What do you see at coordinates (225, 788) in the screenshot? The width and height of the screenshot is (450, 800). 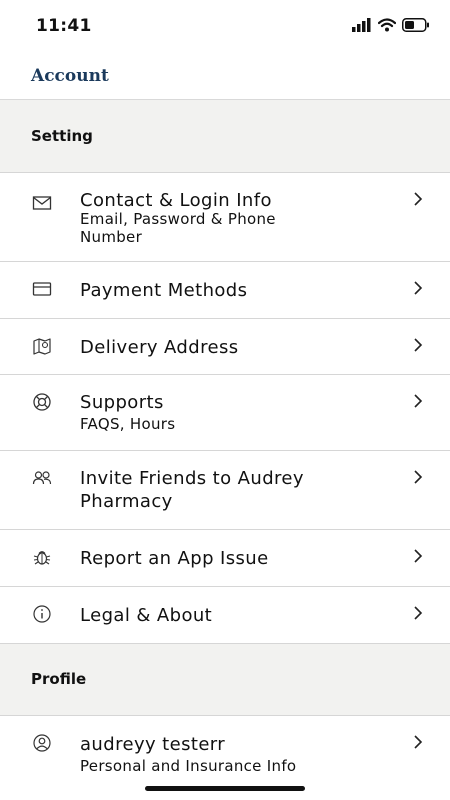 I see `home-indicator` at bounding box center [225, 788].